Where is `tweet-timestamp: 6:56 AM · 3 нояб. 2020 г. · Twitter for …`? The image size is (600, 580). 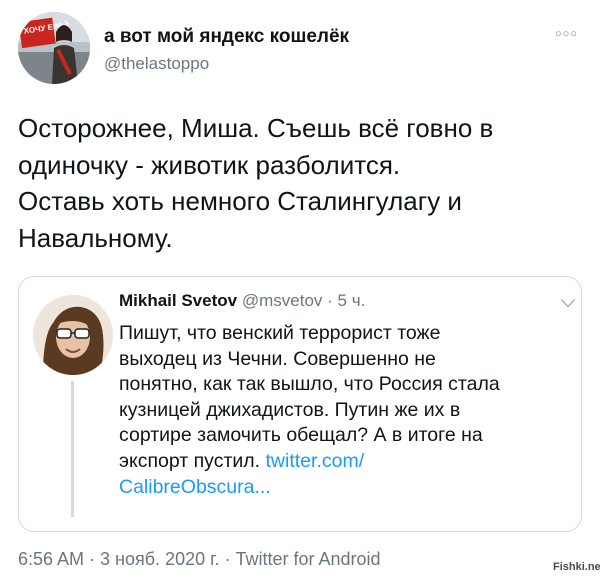 tweet-timestamp: 6:56 AM · 3 нояб. 2020 г. · Twitter for … is located at coordinates (199, 559).